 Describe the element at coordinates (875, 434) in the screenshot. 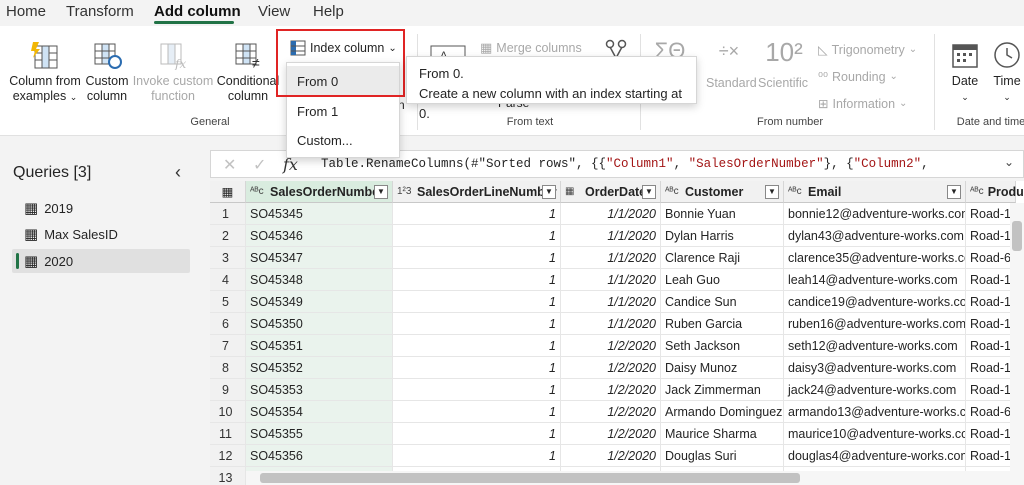

I see `table-cell: maurice10@adventure-works.com` at that location.